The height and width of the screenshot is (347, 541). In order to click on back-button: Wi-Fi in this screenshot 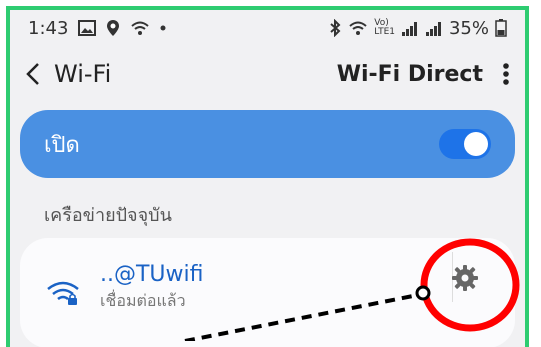, I will do `click(68, 74)`.